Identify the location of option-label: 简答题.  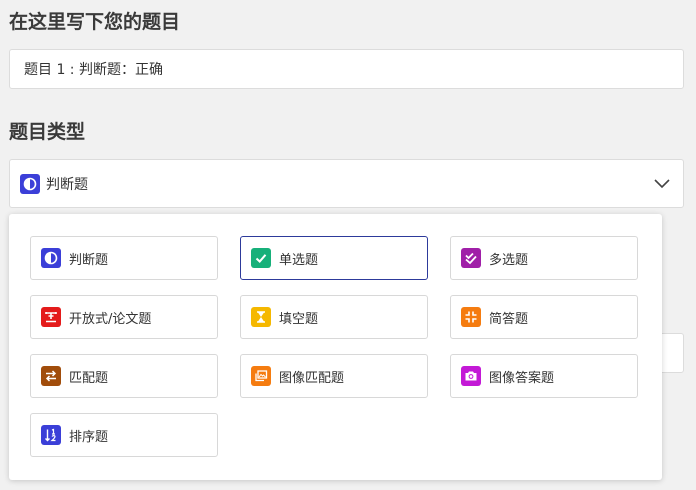
(509, 319).